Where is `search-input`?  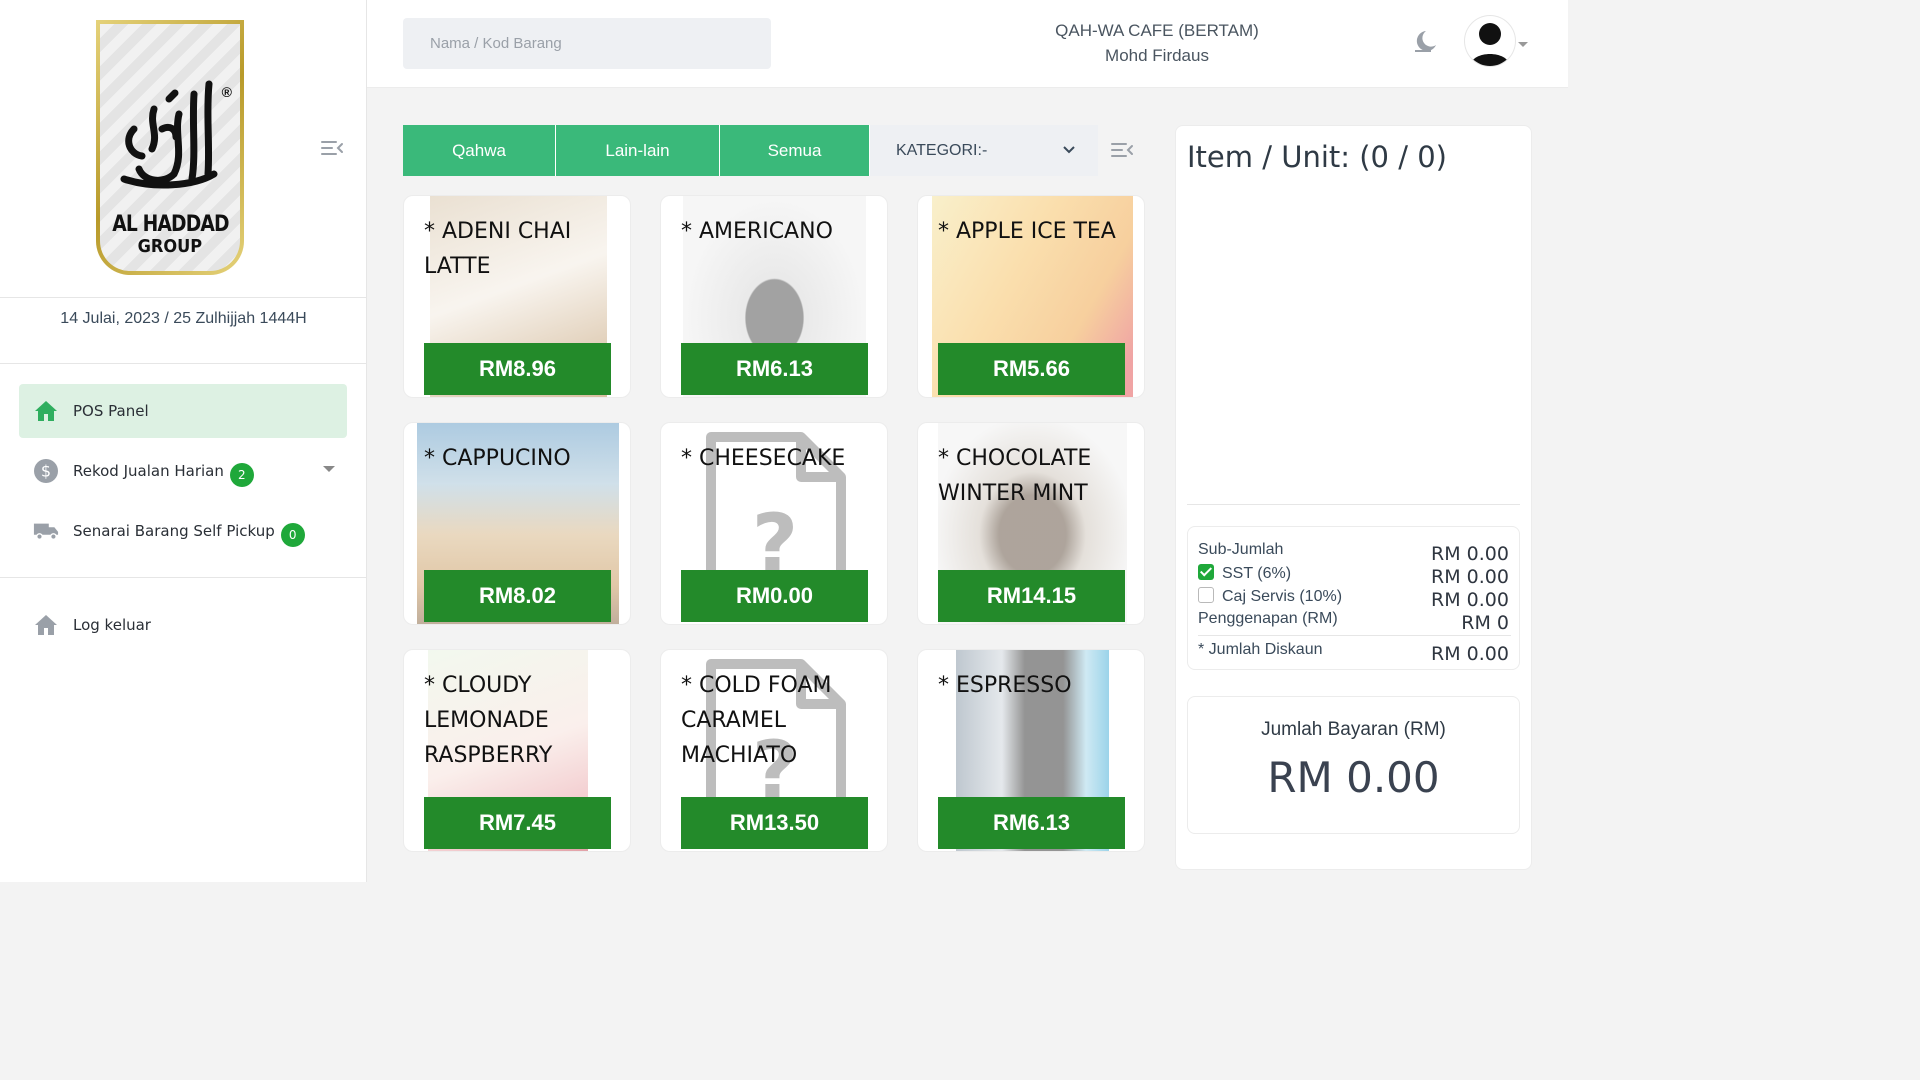
search-input is located at coordinates (587, 43).